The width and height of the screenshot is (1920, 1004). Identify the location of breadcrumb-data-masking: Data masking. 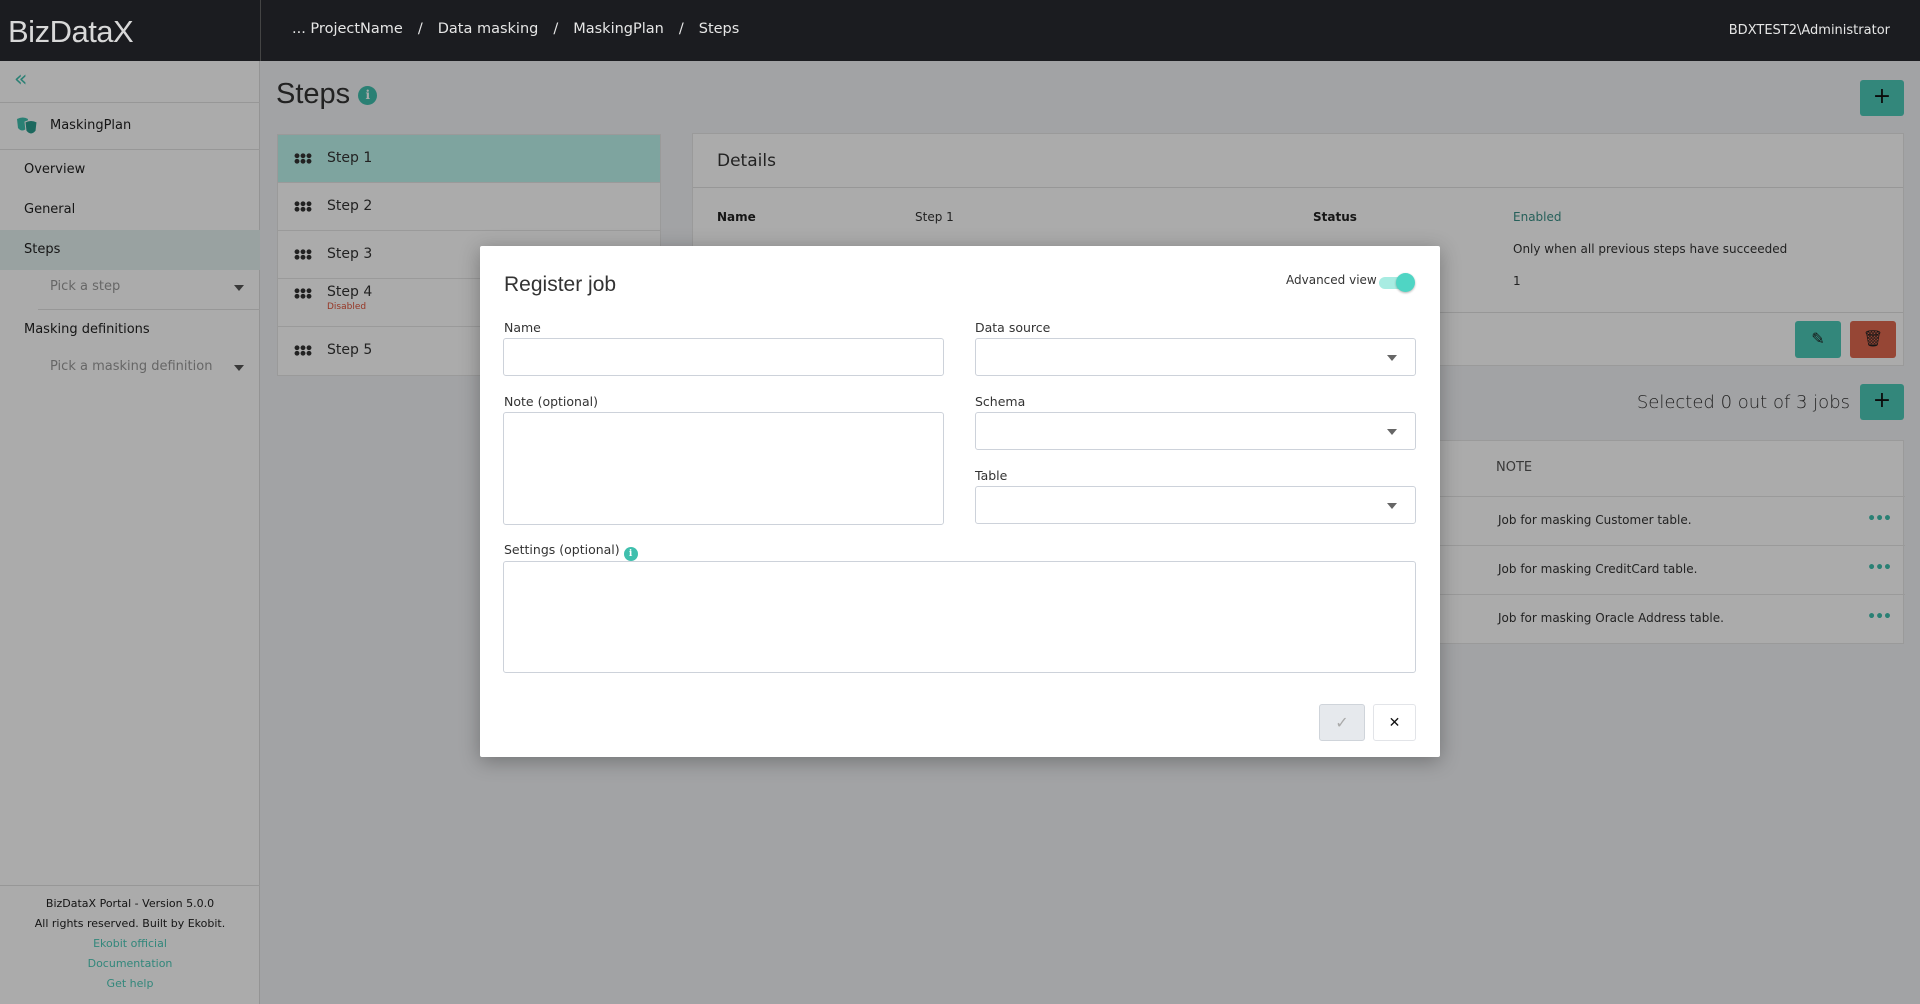
(488, 29).